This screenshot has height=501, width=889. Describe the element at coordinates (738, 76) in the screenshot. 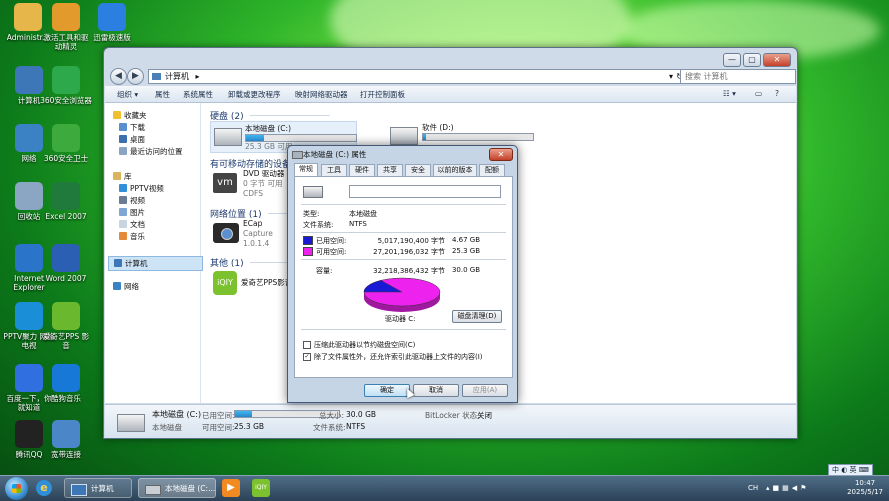

I see `search-input: 搜索 计算机` at that location.